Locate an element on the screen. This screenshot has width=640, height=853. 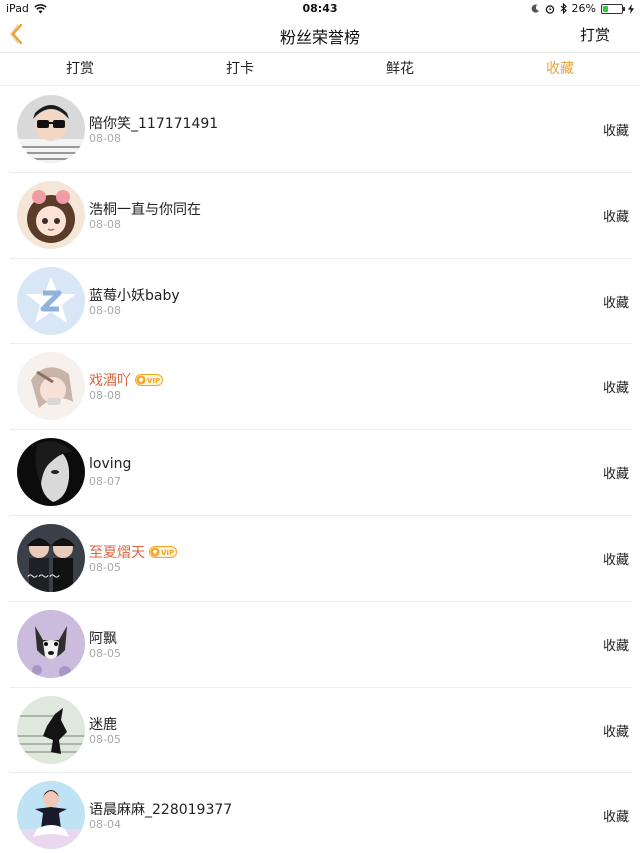
chevron-left-icon is located at coordinates (16, 34).